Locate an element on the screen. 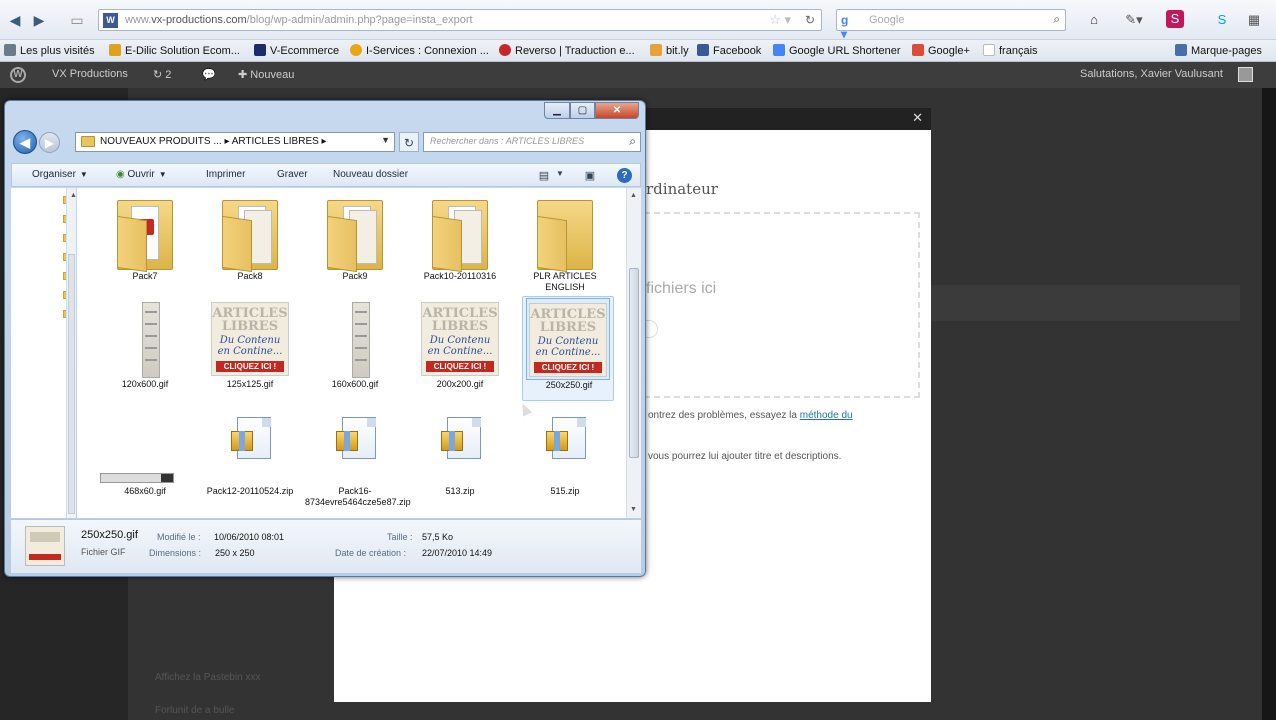 This screenshot has height=720, width=1276. wp-new: ✚ Nouveau is located at coordinates (266, 74).